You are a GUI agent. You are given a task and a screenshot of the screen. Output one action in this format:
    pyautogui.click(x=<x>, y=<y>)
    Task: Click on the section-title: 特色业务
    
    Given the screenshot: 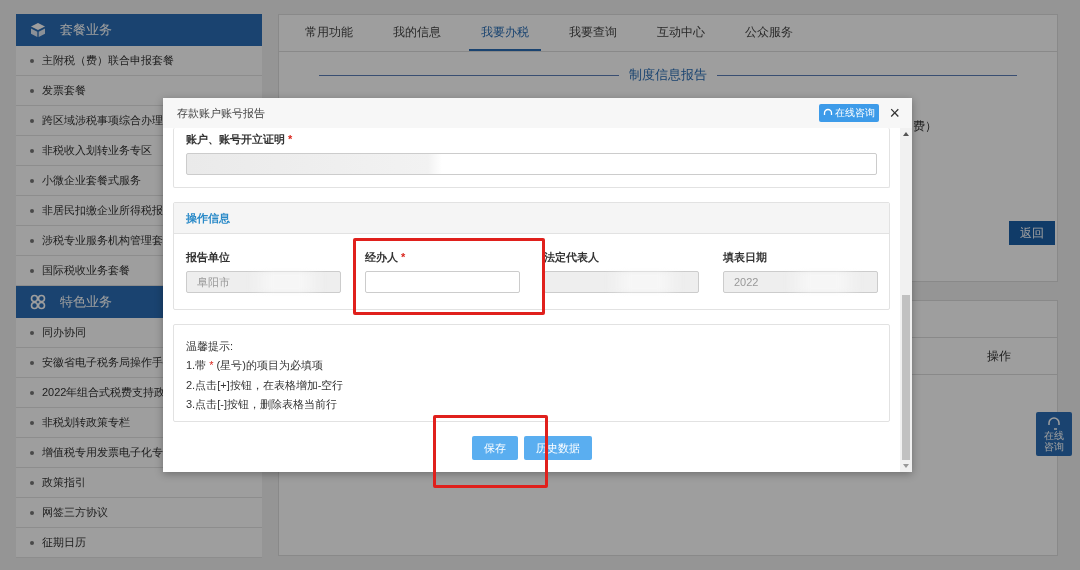 What is the action you would take?
    pyautogui.click(x=86, y=302)
    